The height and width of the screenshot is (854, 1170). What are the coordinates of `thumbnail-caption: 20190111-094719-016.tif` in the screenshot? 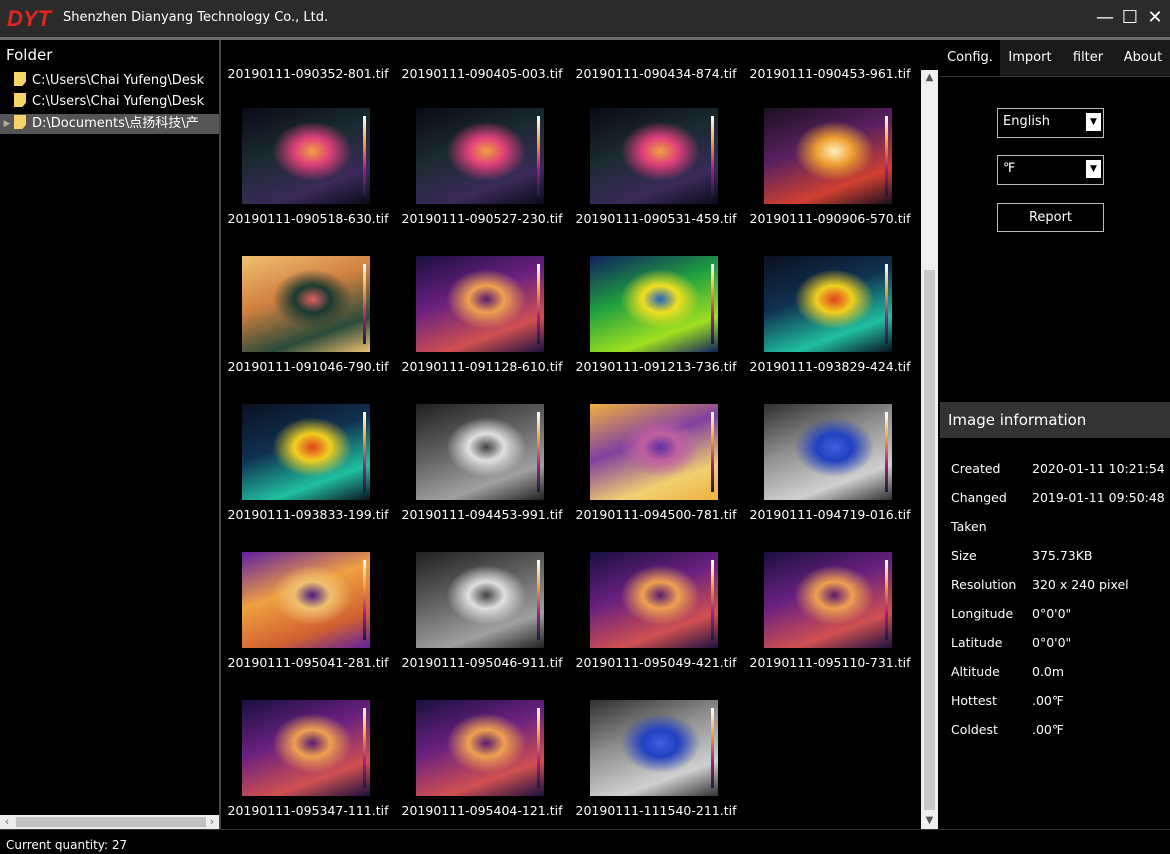 It's located at (830, 514).